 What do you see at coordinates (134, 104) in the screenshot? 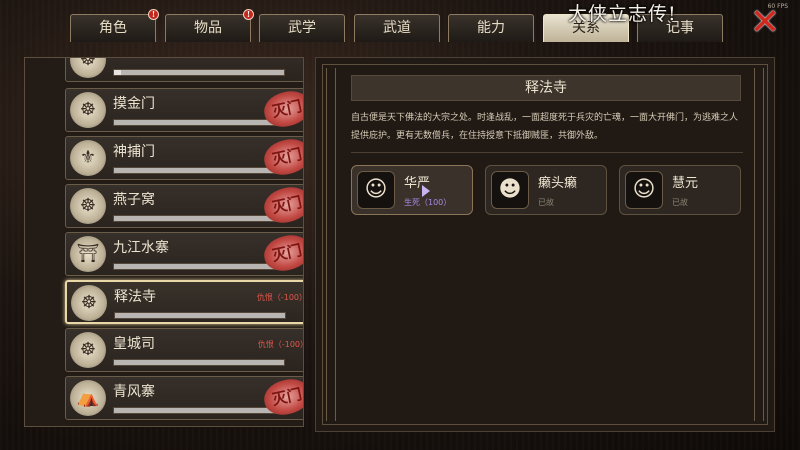
I see `sect-name: 摸金门` at bounding box center [134, 104].